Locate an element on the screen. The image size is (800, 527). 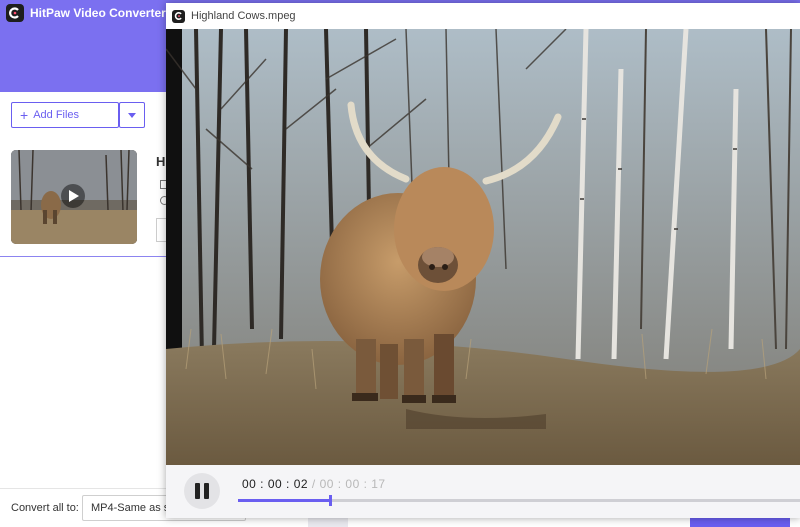
player-title: Highland Cows.mpeg is located at coordinates (243, 16).